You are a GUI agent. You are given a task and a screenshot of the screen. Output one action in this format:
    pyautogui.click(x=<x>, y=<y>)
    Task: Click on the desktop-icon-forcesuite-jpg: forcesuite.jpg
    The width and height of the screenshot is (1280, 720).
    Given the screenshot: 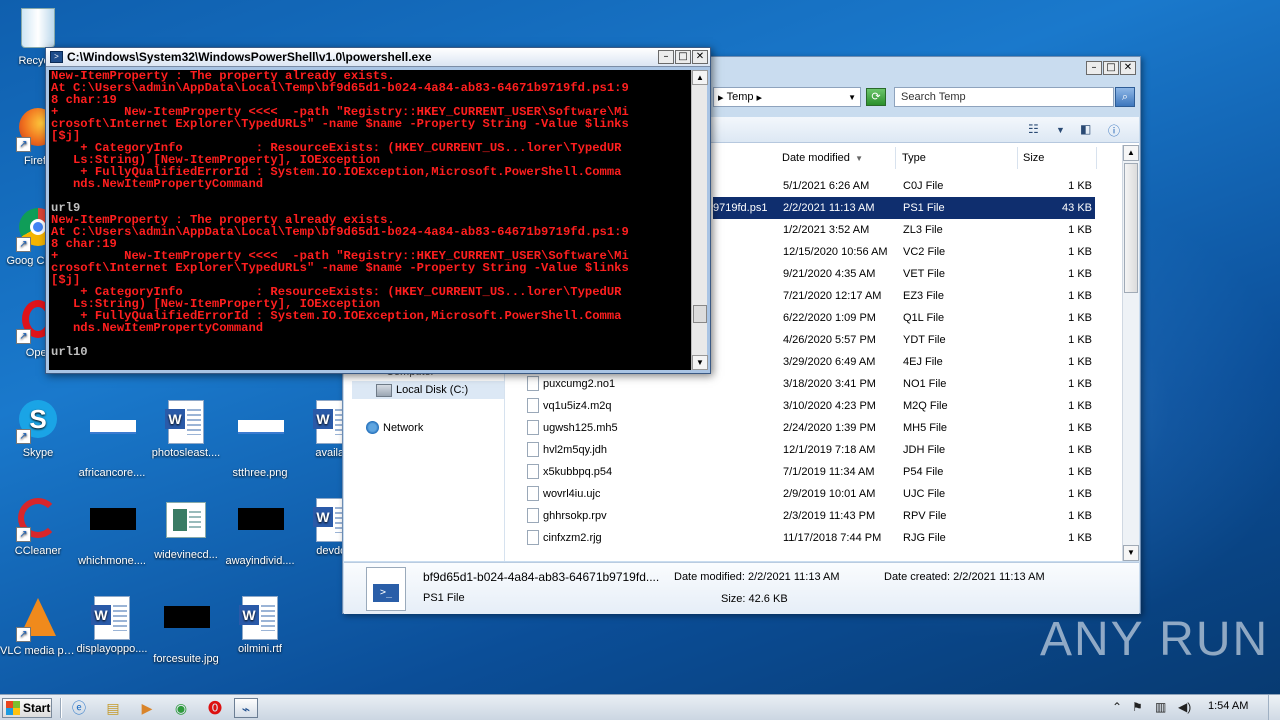 What is the action you would take?
    pyautogui.click(x=186, y=630)
    